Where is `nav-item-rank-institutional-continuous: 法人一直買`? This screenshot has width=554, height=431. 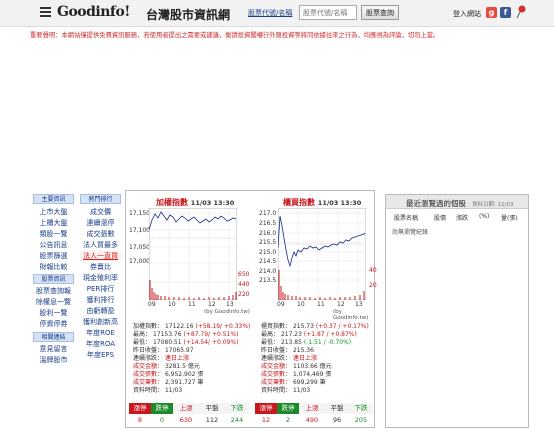 nav-item-rank-institutional-continuous: 法人一直買 is located at coordinates (100, 256).